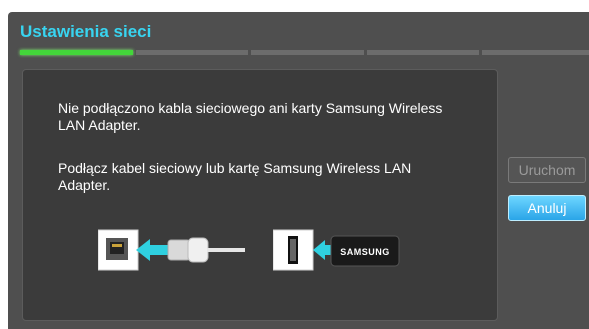 Image resolution: width=589 pixels, height=329 pixels. I want to click on step-progress-bar, so click(304, 52).